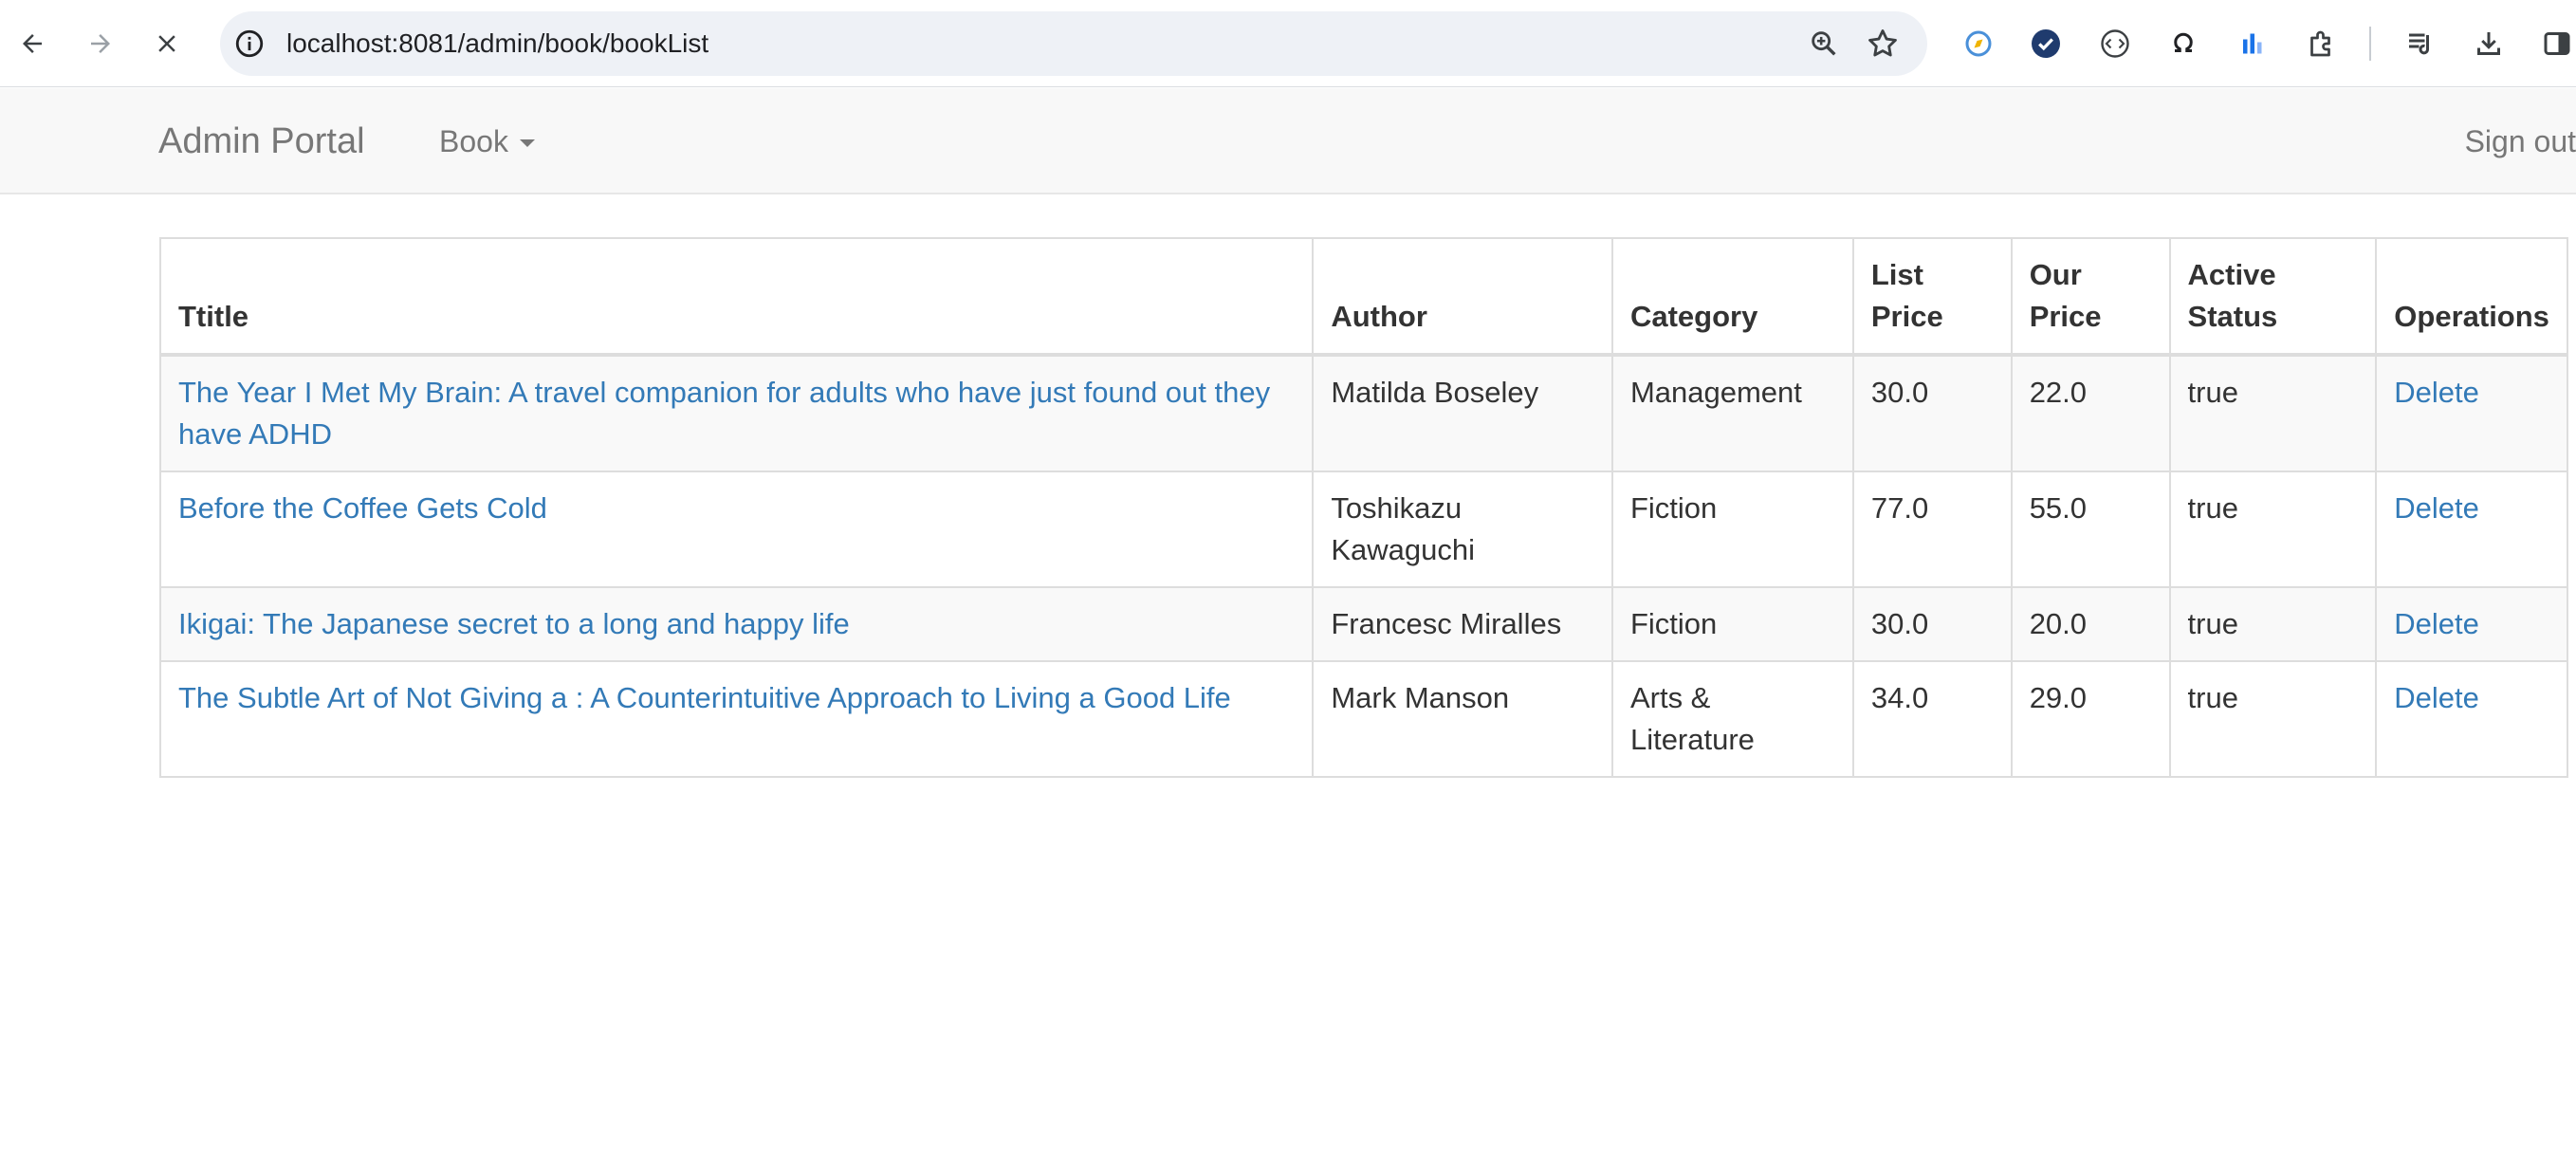 The width and height of the screenshot is (2576, 1163). I want to click on book-dropdown: Book, so click(487, 141).